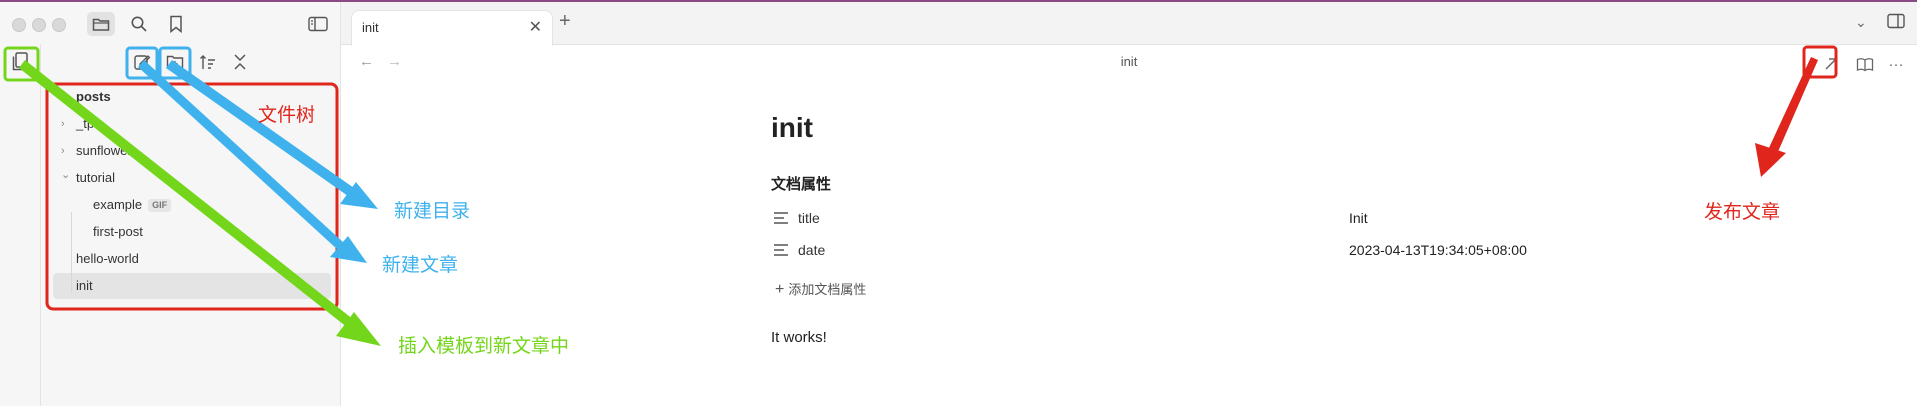 The width and height of the screenshot is (1917, 406). What do you see at coordinates (801, 184) in the screenshot?
I see `properties-heading: 文档属性` at bounding box center [801, 184].